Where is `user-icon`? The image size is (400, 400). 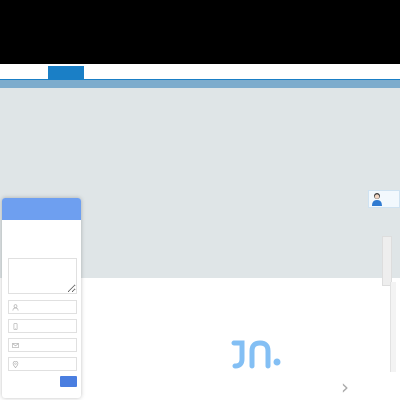 user-icon is located at coordinates (15, 307).